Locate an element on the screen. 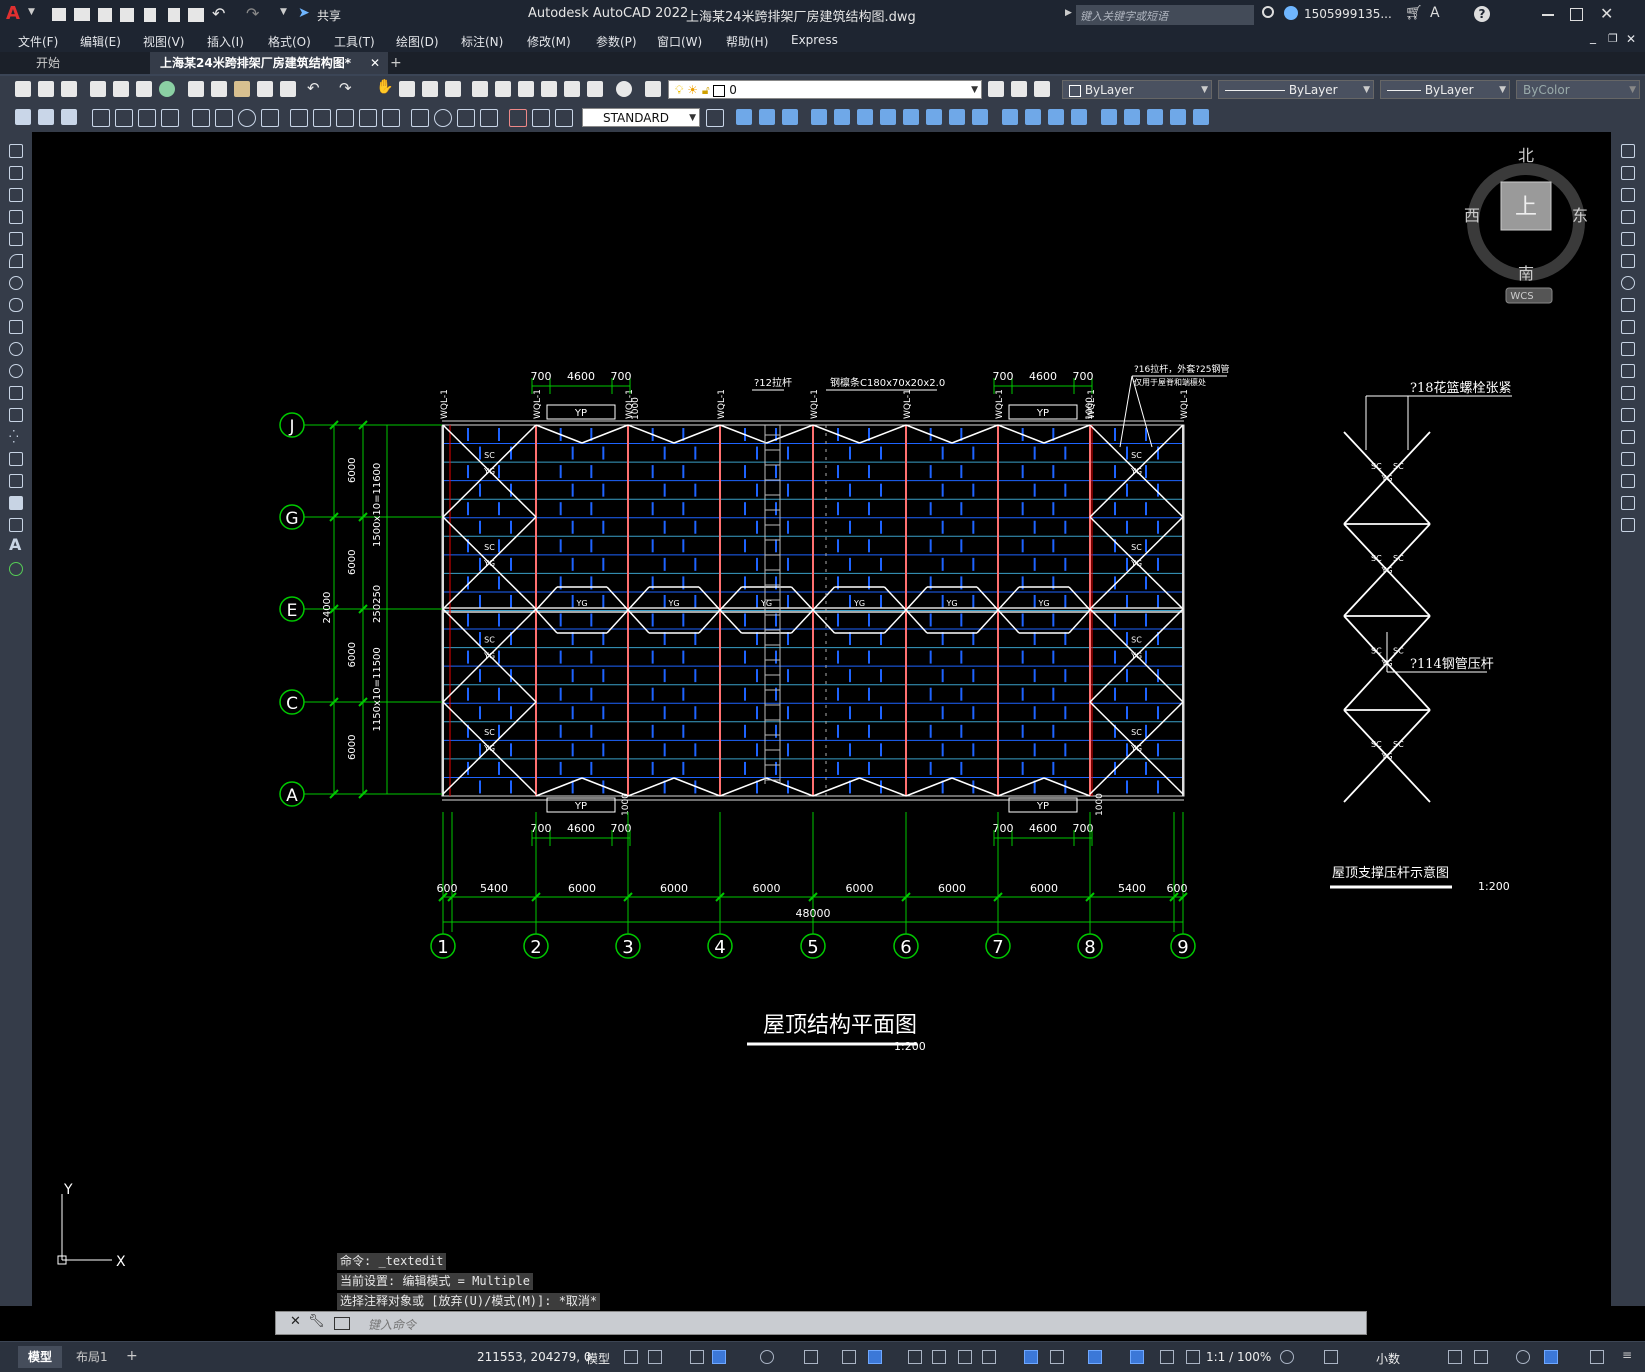  doc-restore-icon: ❐ is located at coordinates (1613, 38).